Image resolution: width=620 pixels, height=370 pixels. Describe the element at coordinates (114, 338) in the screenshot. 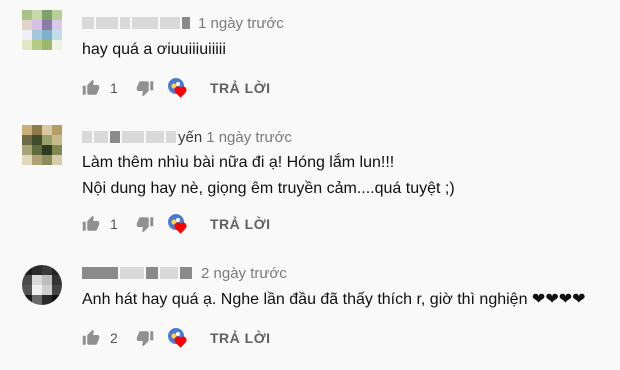

I see `like-count: 2` at that location.